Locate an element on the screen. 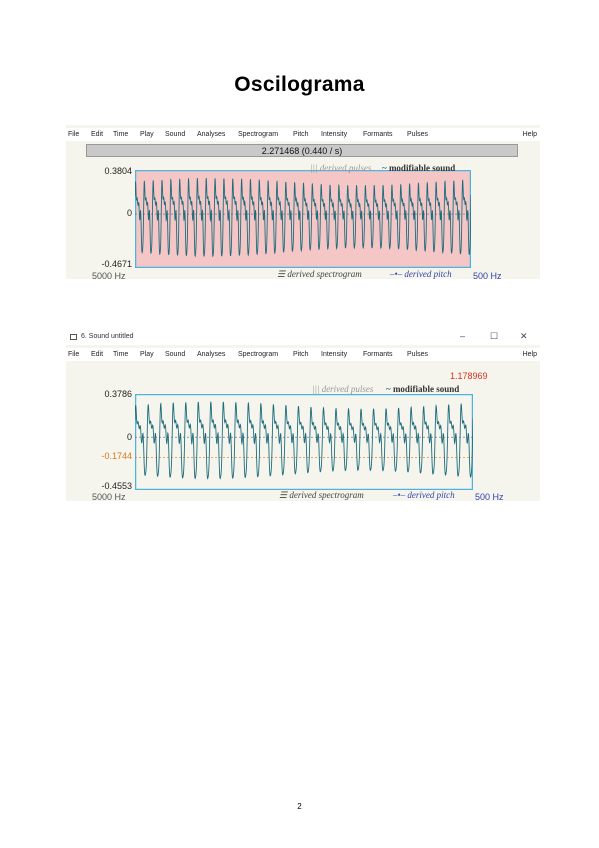 The height and width of the screenshot is (848, 599). cursor-time-readout: 1.178969 is located at coordinates (469, 376).